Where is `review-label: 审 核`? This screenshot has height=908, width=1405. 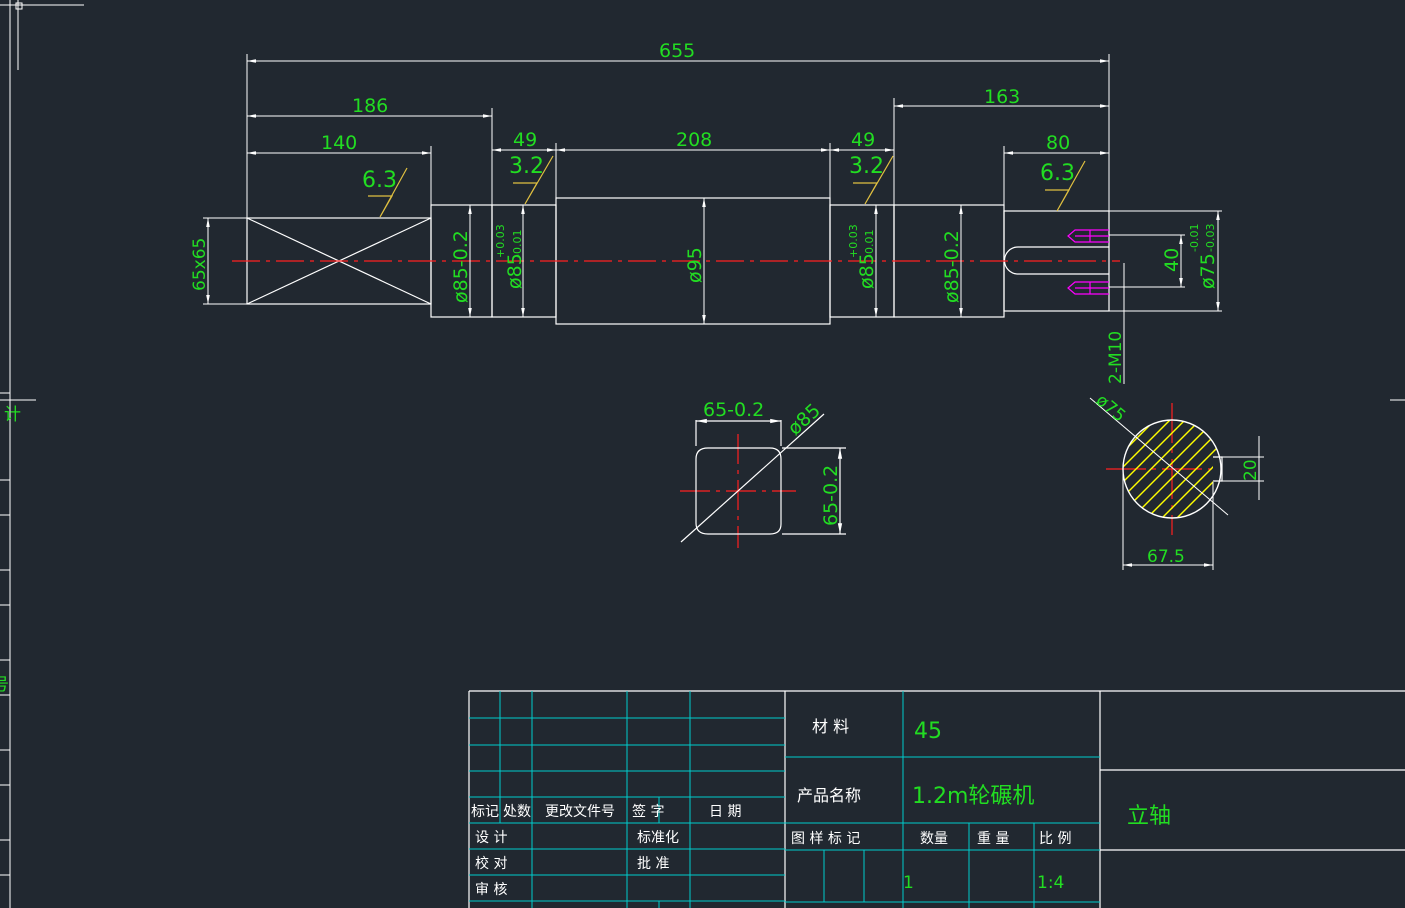 review-label: 审 核 is located at coordinates (491, 890).